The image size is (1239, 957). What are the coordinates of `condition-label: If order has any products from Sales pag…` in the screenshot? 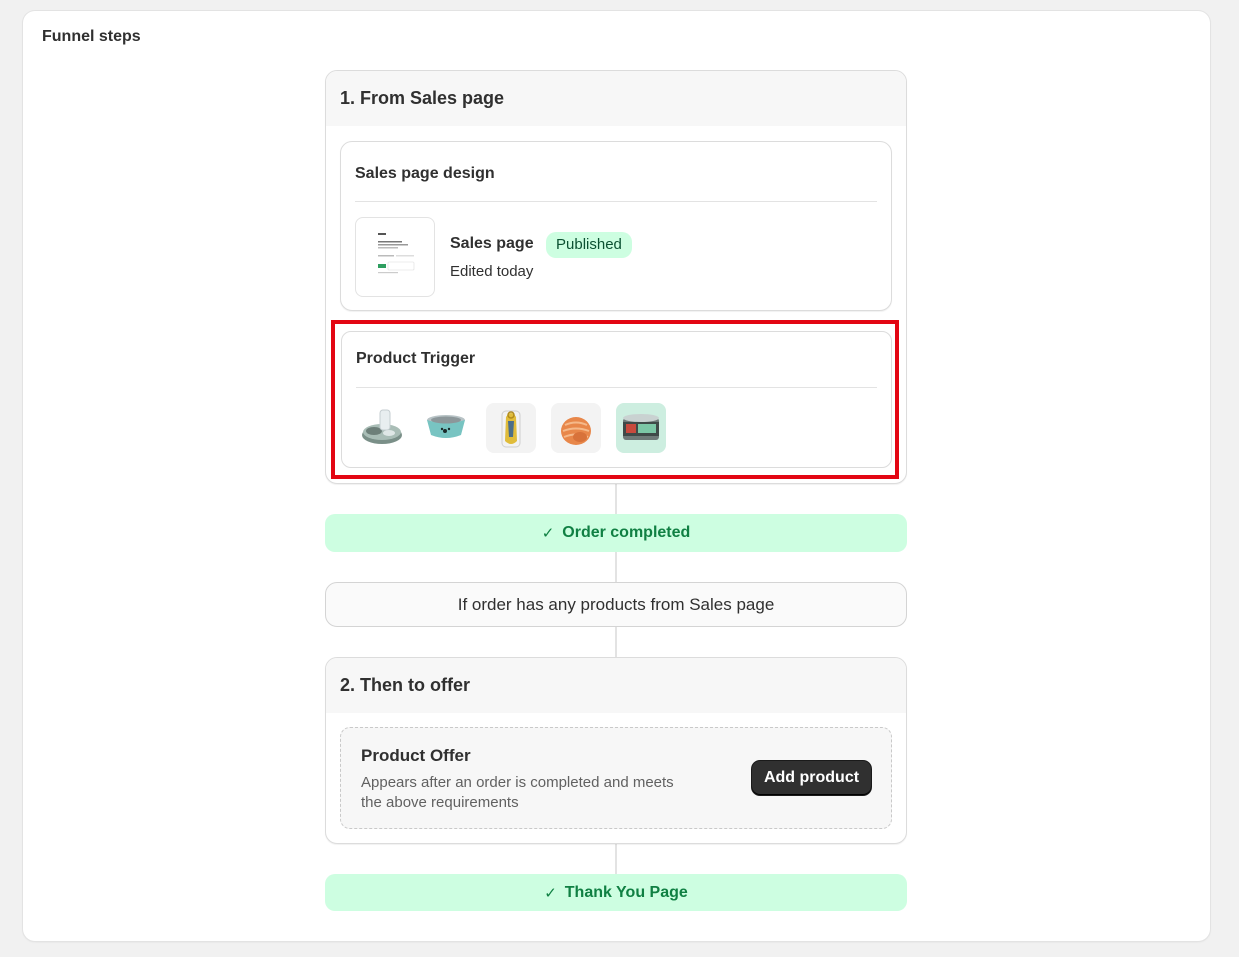 It's located at (616, 604).